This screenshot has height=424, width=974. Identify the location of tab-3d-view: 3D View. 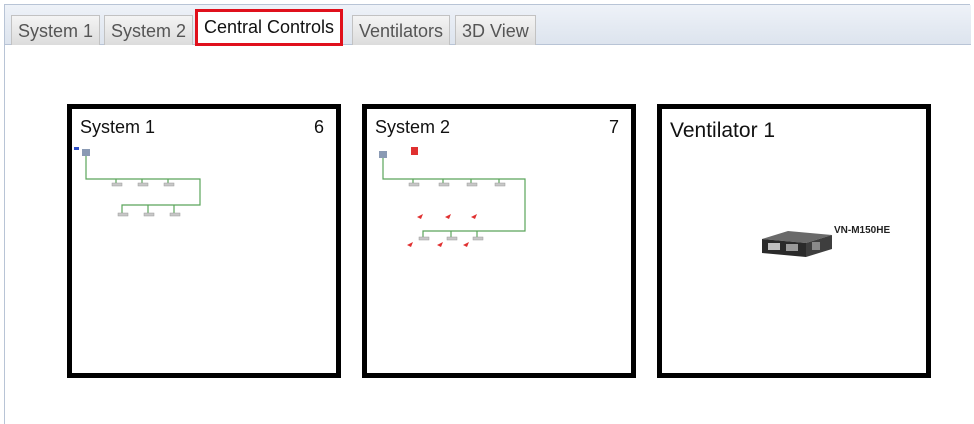
(495, 30).